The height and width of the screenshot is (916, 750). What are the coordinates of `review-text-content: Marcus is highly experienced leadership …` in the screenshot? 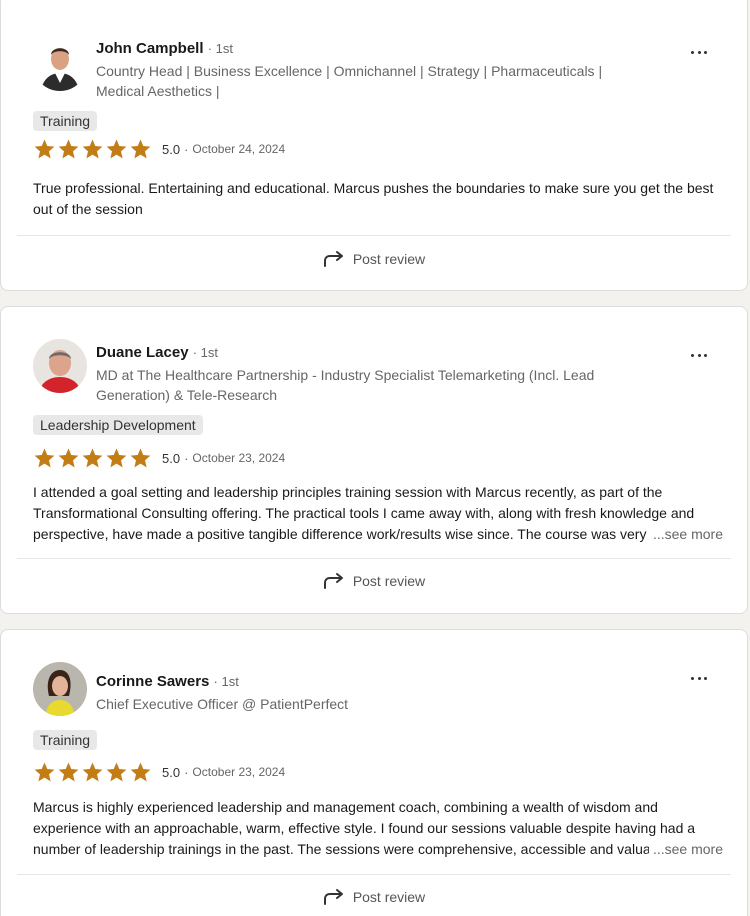 It's located at (364, 828).